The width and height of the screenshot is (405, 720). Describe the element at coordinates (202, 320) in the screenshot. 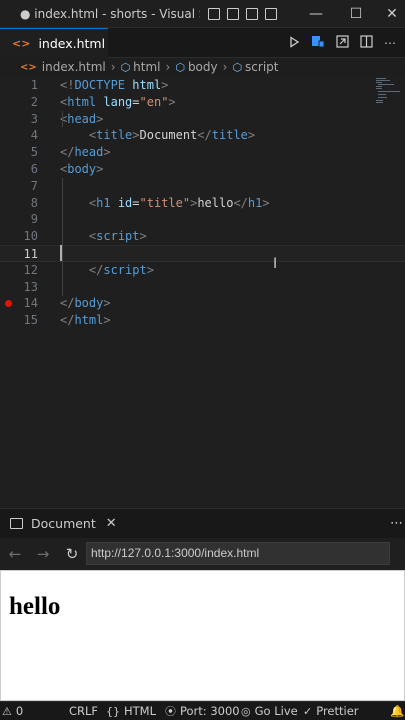

I see `code-line: 15 </html>` at that location.